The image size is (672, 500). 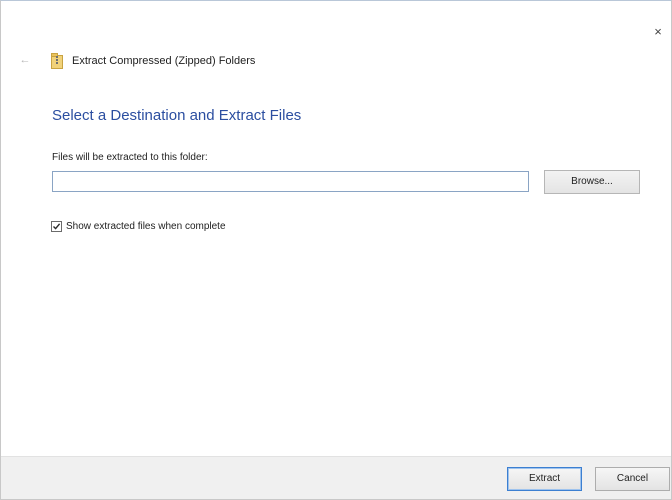 What do you see at coordinates (632, 479) in the screenshot?
I see `cancel-button: Cancel` at bounding box center [632, 479].